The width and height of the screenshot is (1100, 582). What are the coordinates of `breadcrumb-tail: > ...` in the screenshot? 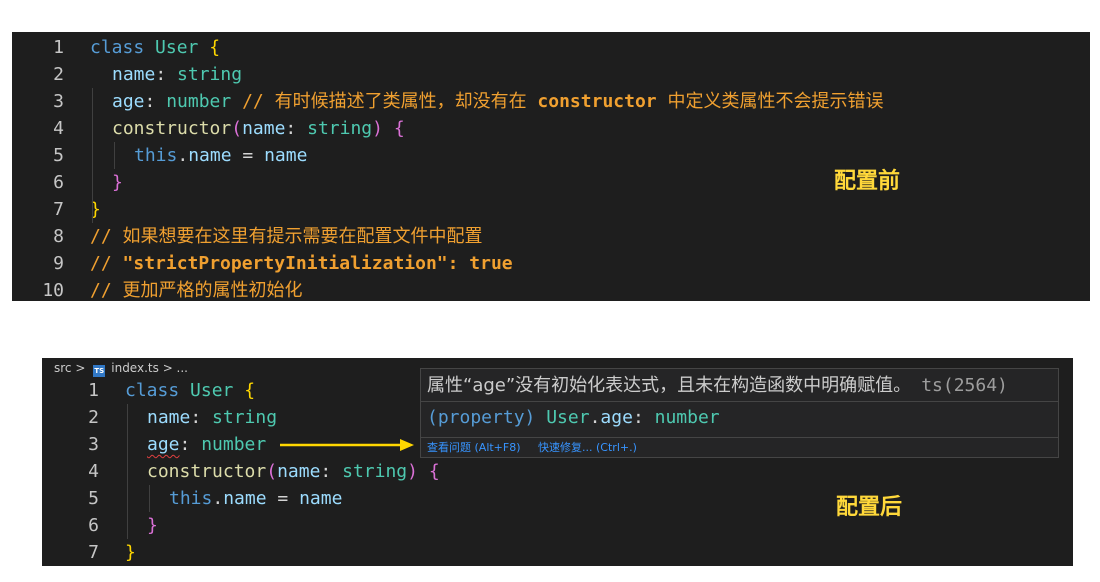 It's located at (175, 368).